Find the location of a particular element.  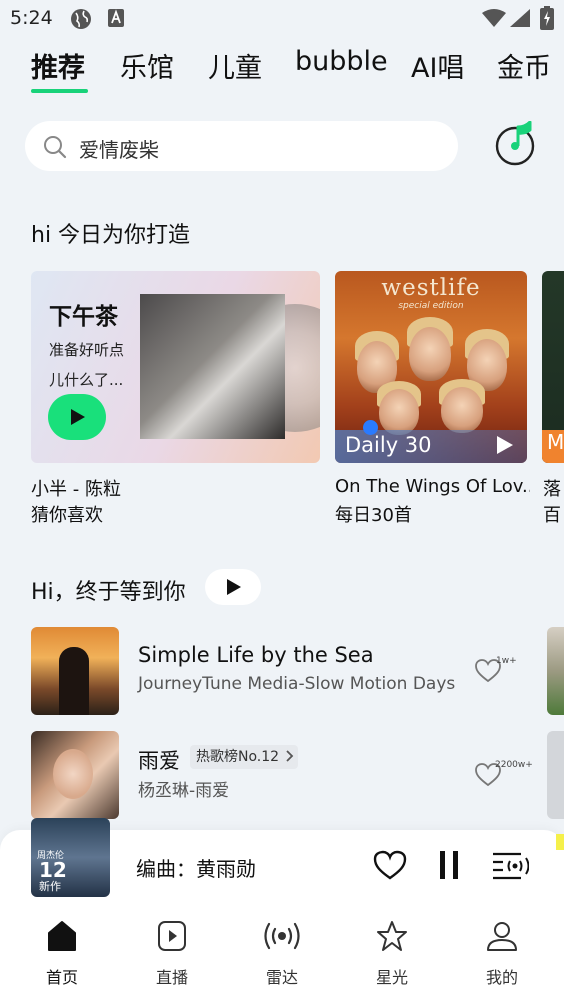

card-subcaption: 每日30首 is located at coordinates (373, 515).